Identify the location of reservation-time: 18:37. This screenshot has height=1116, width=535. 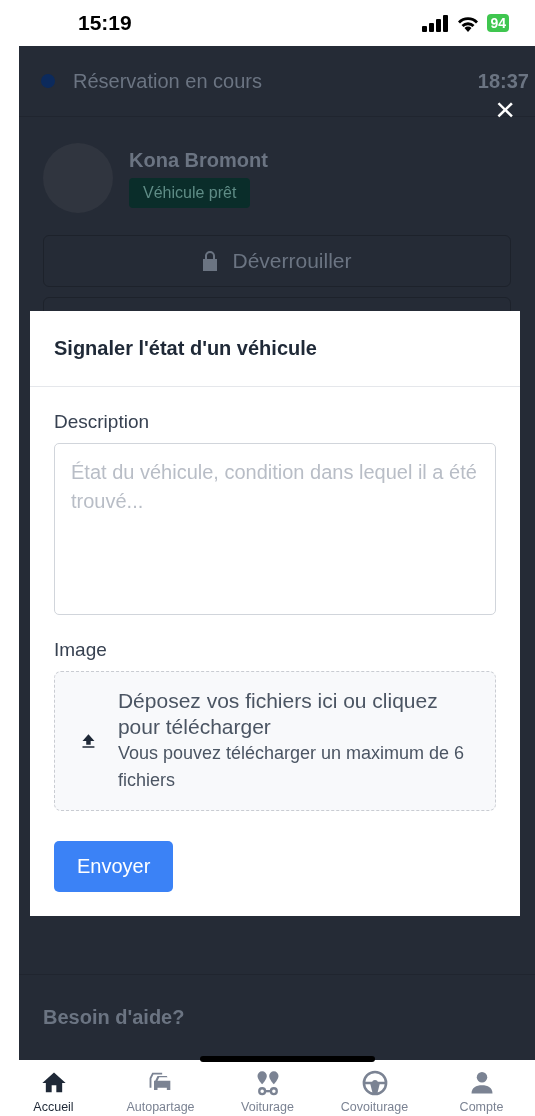
(503, 81).